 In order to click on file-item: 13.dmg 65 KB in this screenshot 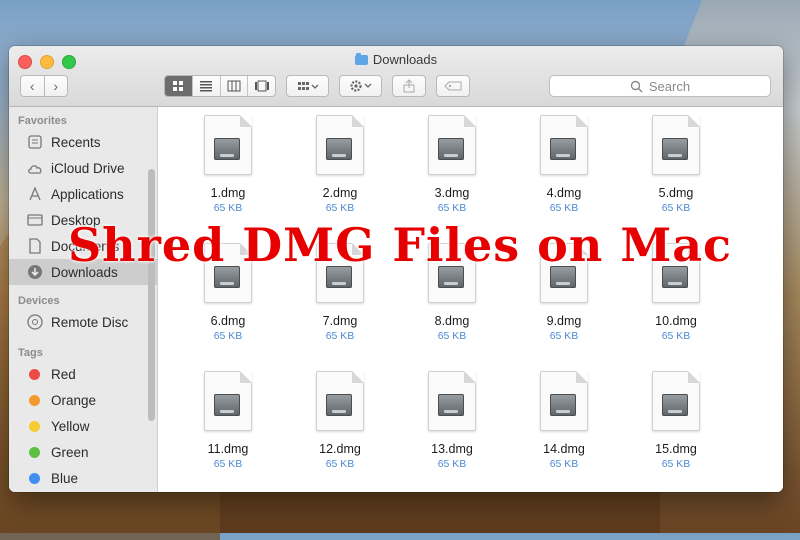, I will do `click(452, 430)`.